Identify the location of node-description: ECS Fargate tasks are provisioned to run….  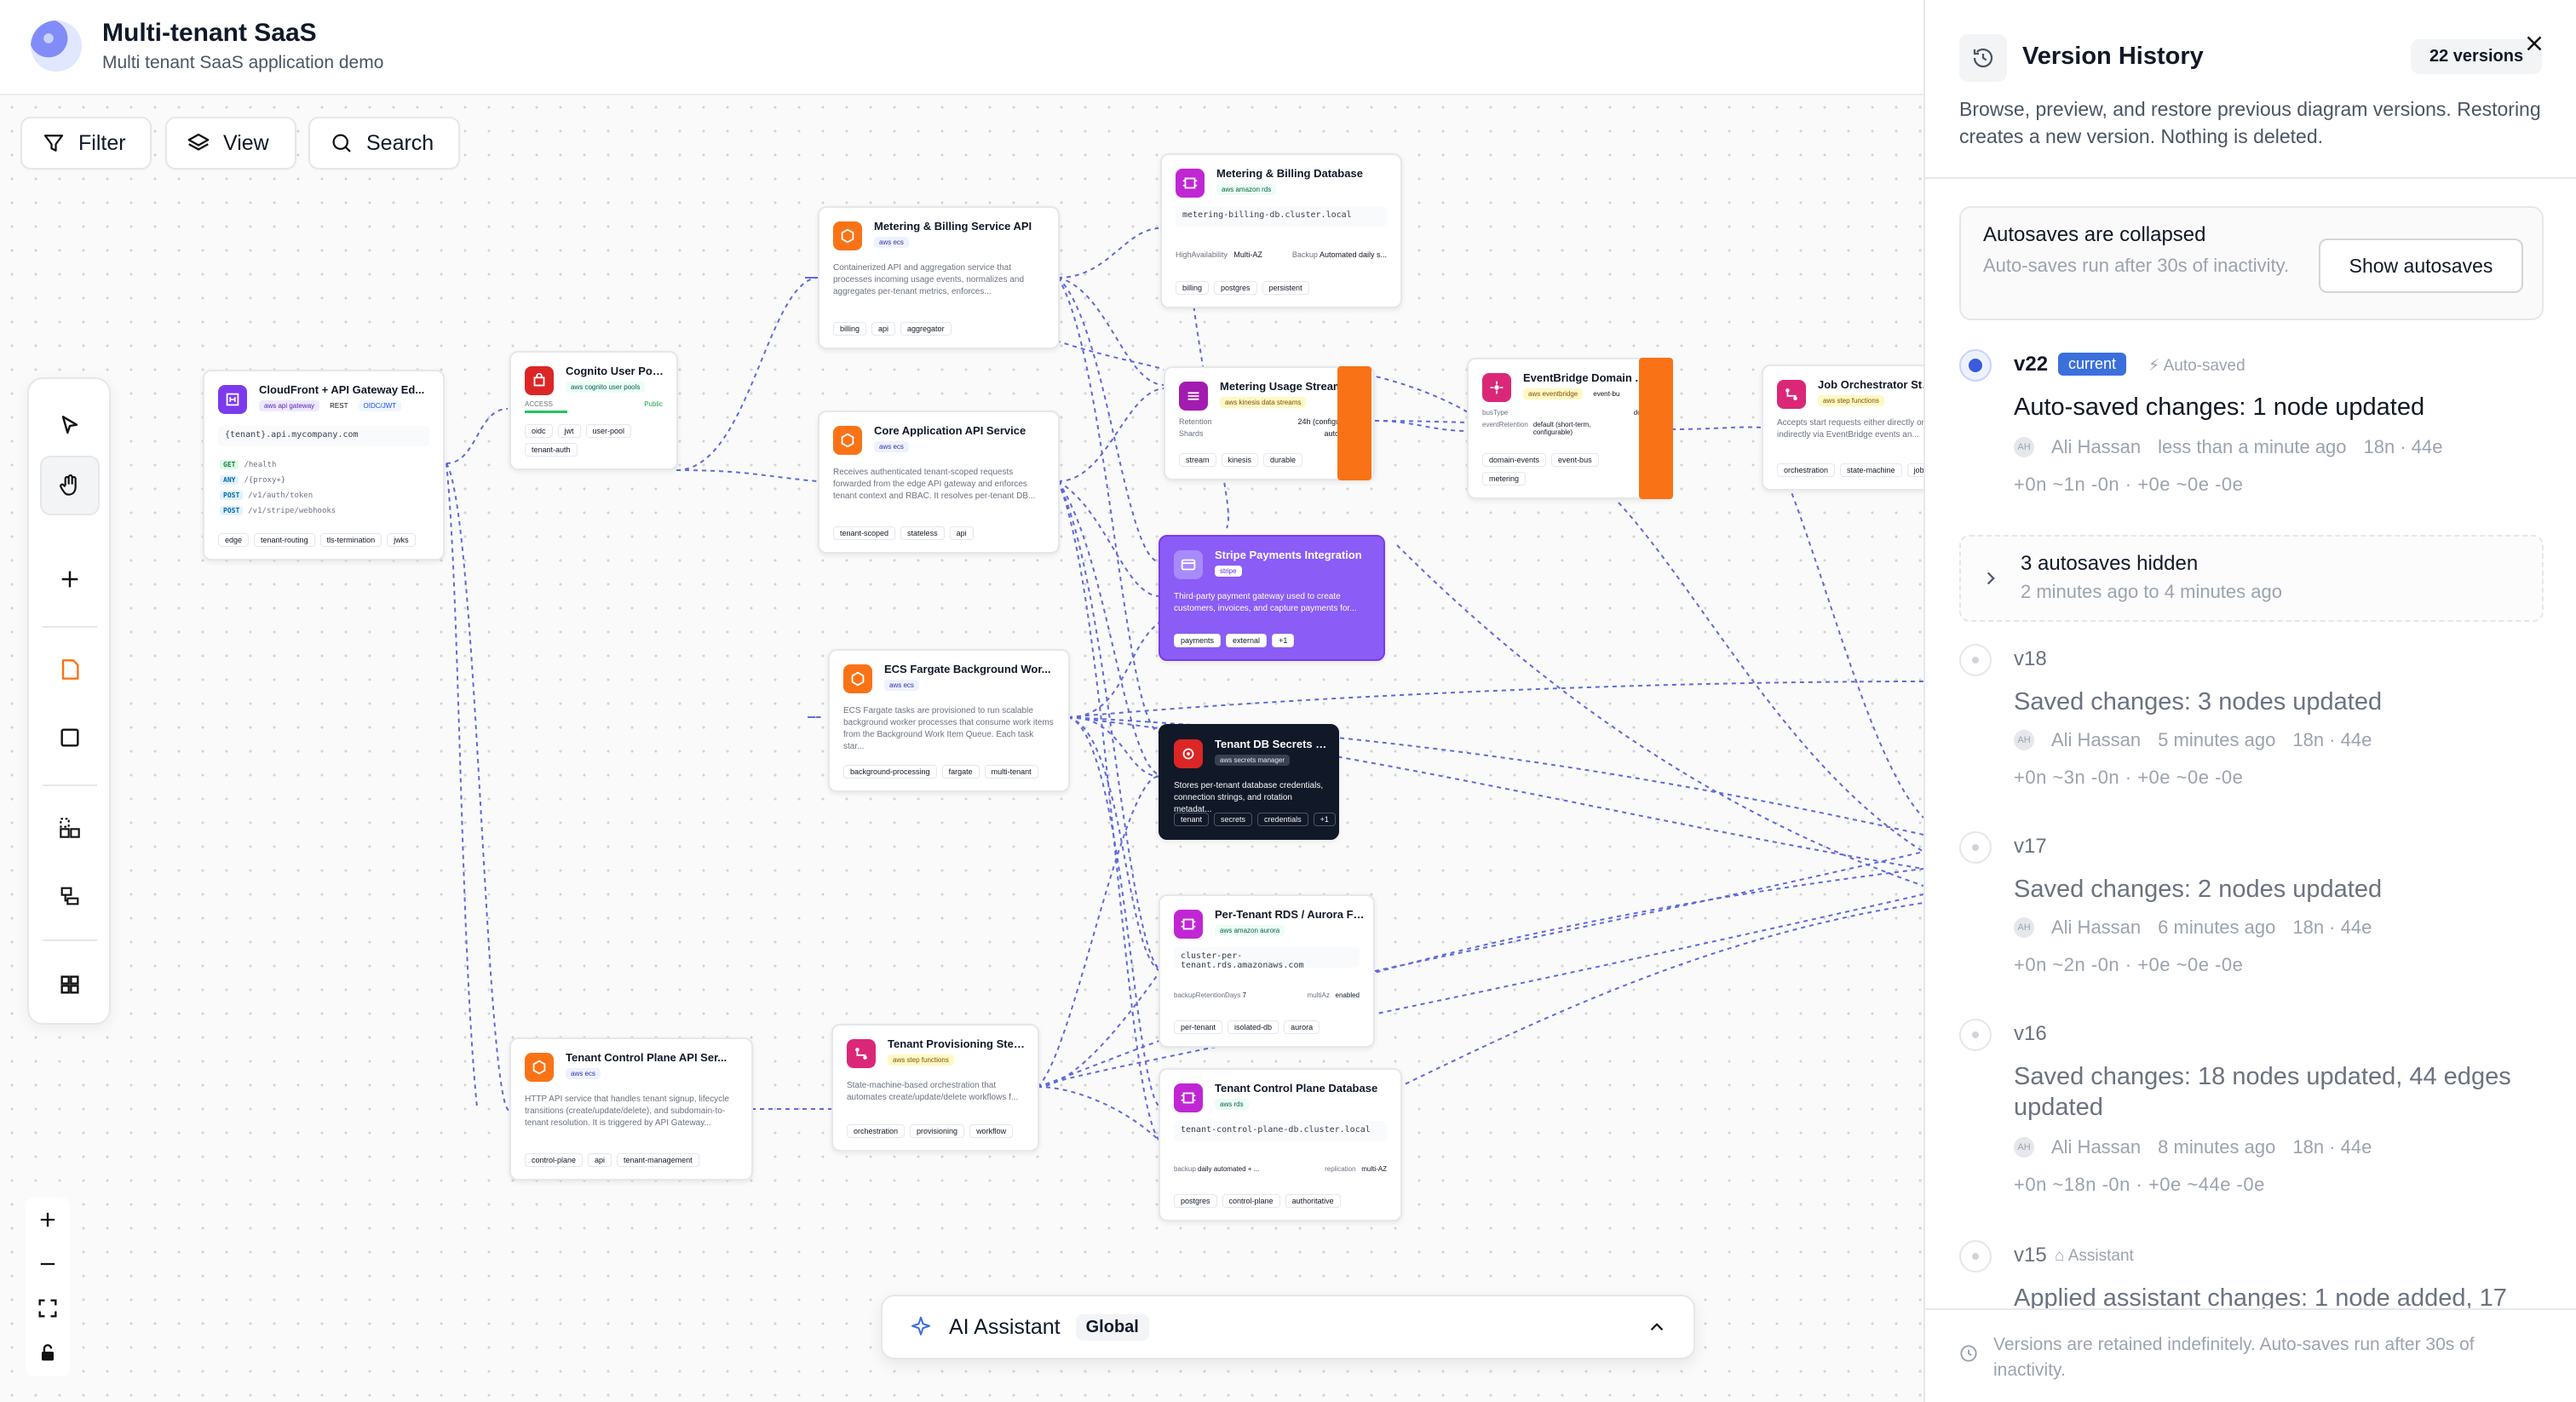
(949, 728).